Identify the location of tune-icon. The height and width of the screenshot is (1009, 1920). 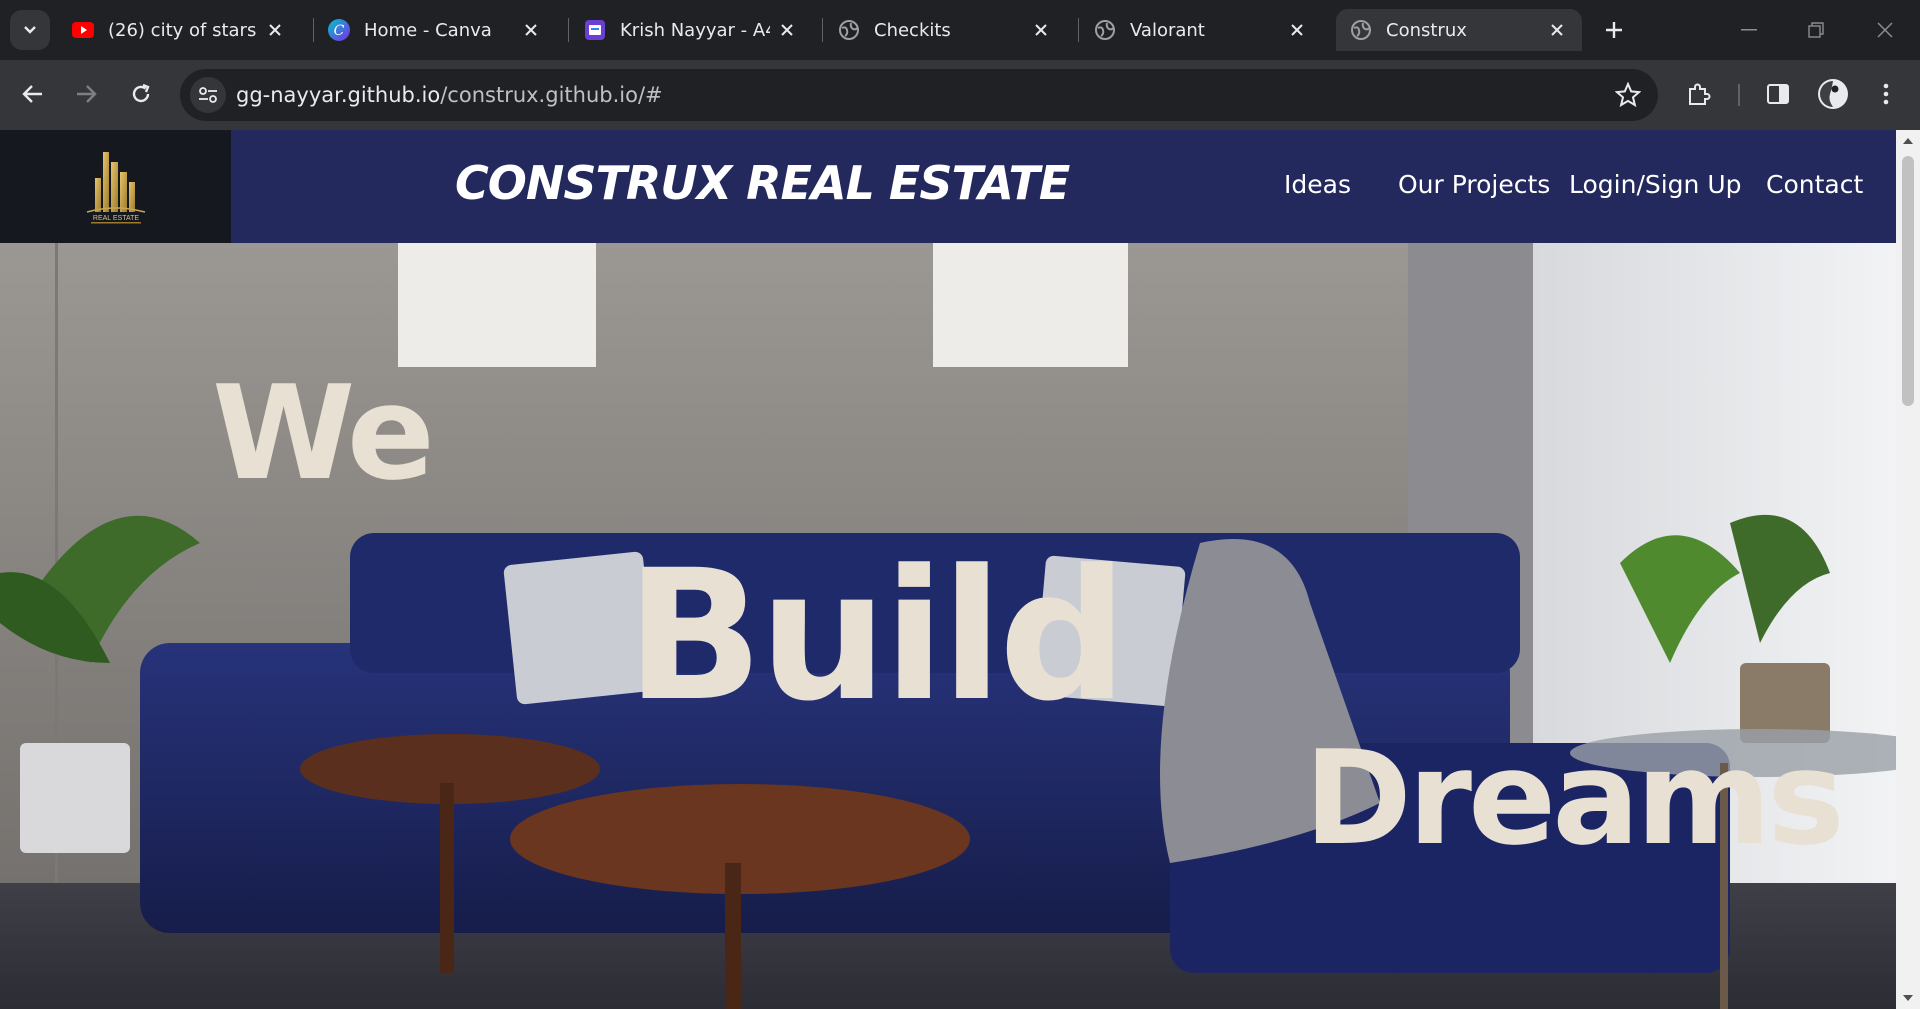
(208, 95).